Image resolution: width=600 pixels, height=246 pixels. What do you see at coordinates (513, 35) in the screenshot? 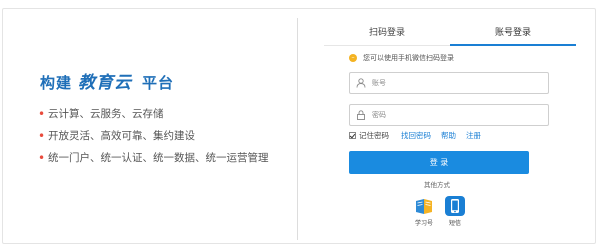
I see `tab-account-login: 账号登录` at bounding box center [513, 35].